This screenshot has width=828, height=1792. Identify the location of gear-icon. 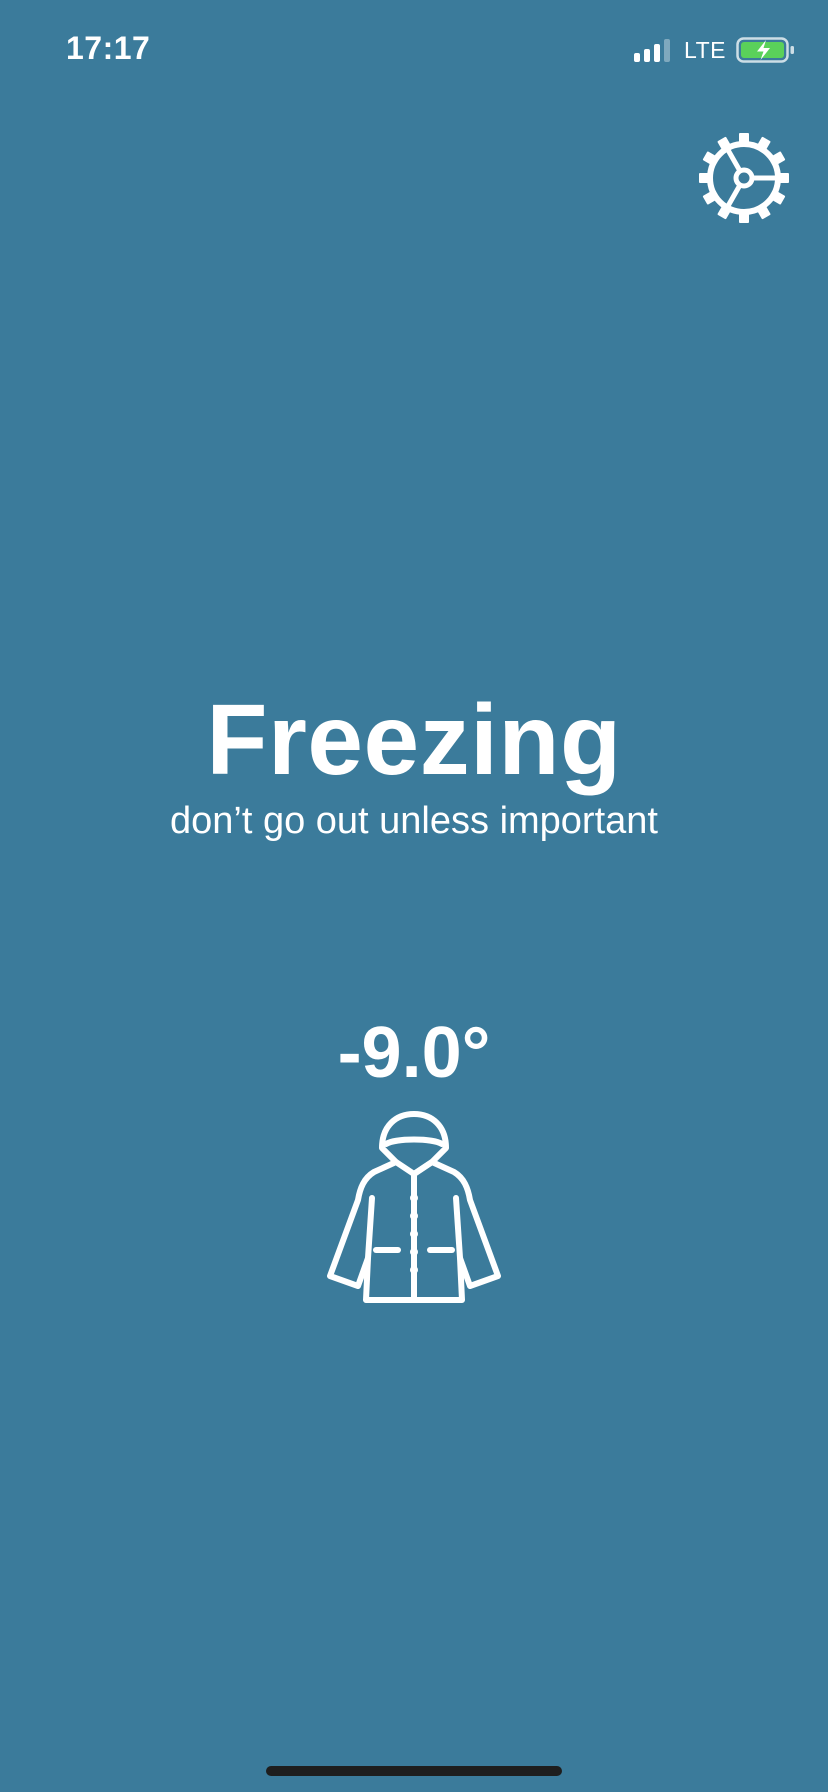
(744, 178).